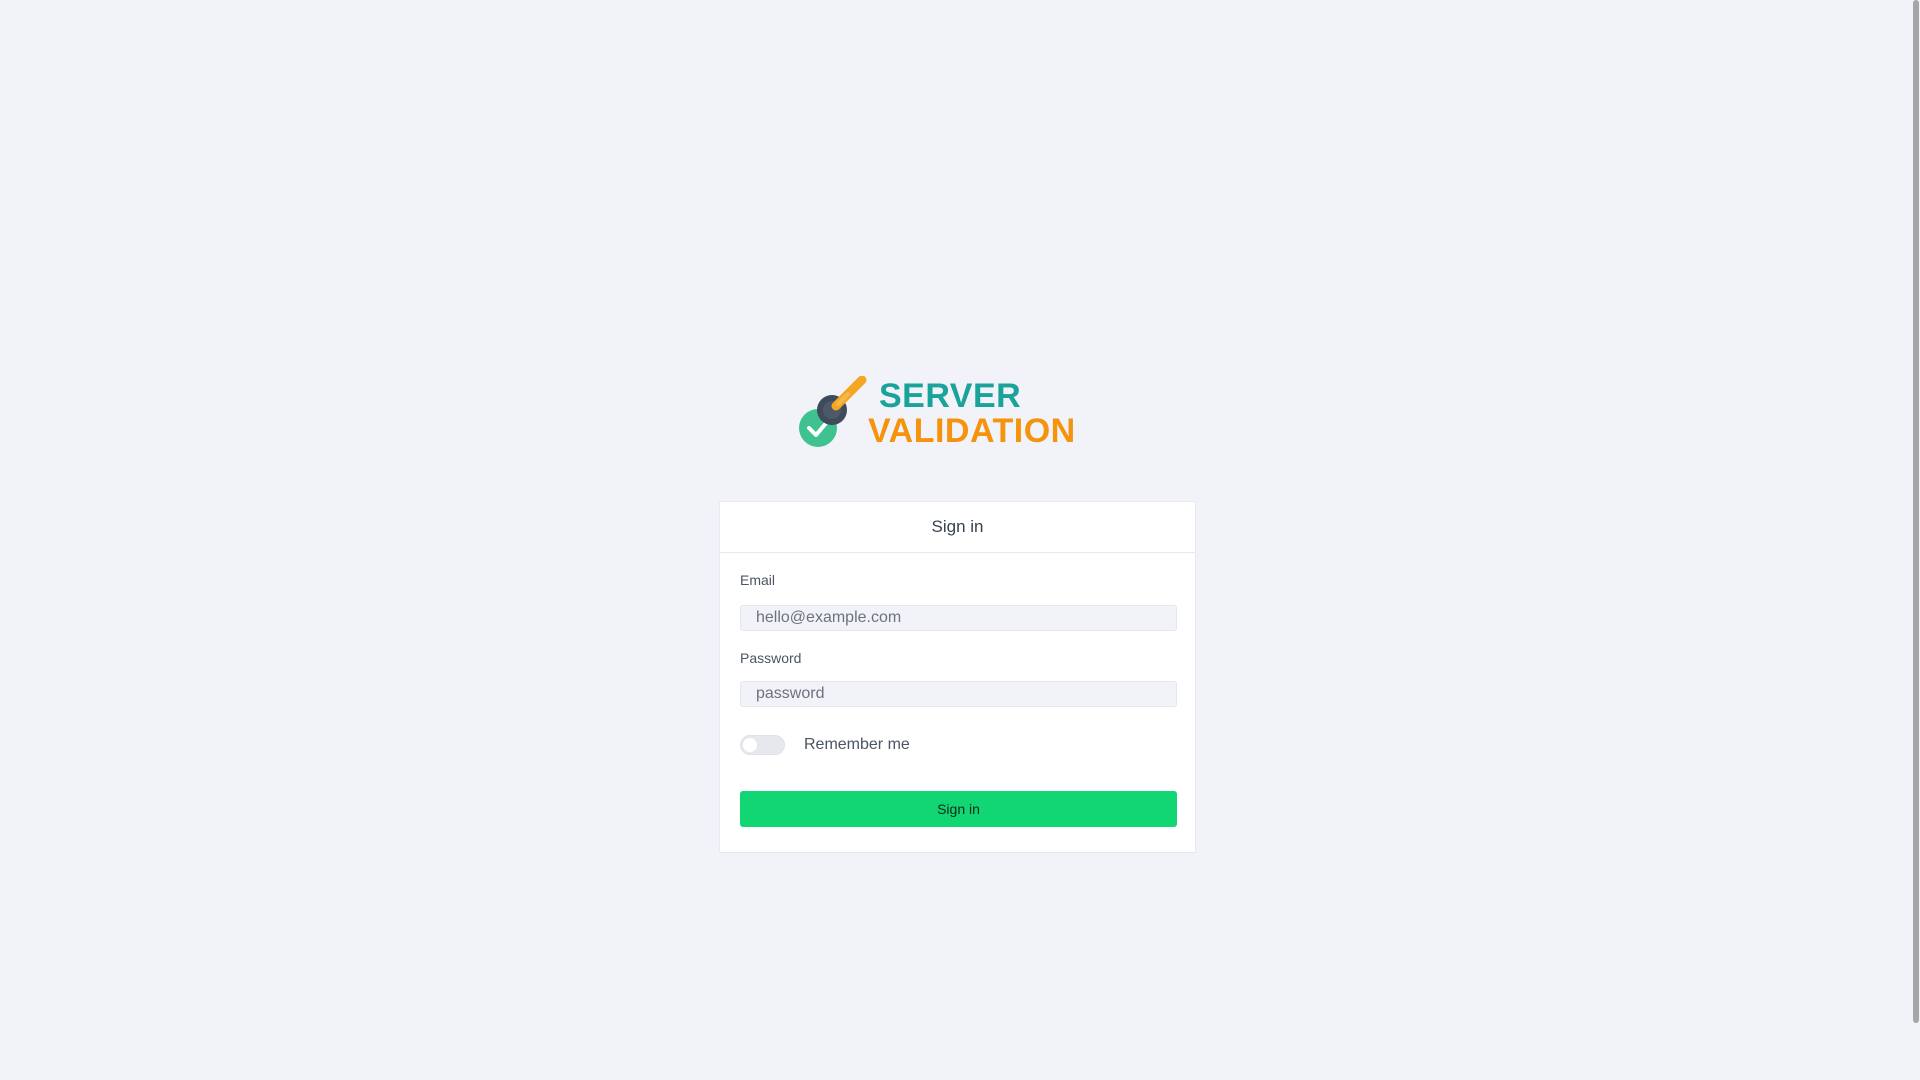  Describe the element at coordinates (958, 694) in the screenshot. I see `password-input` at that location.